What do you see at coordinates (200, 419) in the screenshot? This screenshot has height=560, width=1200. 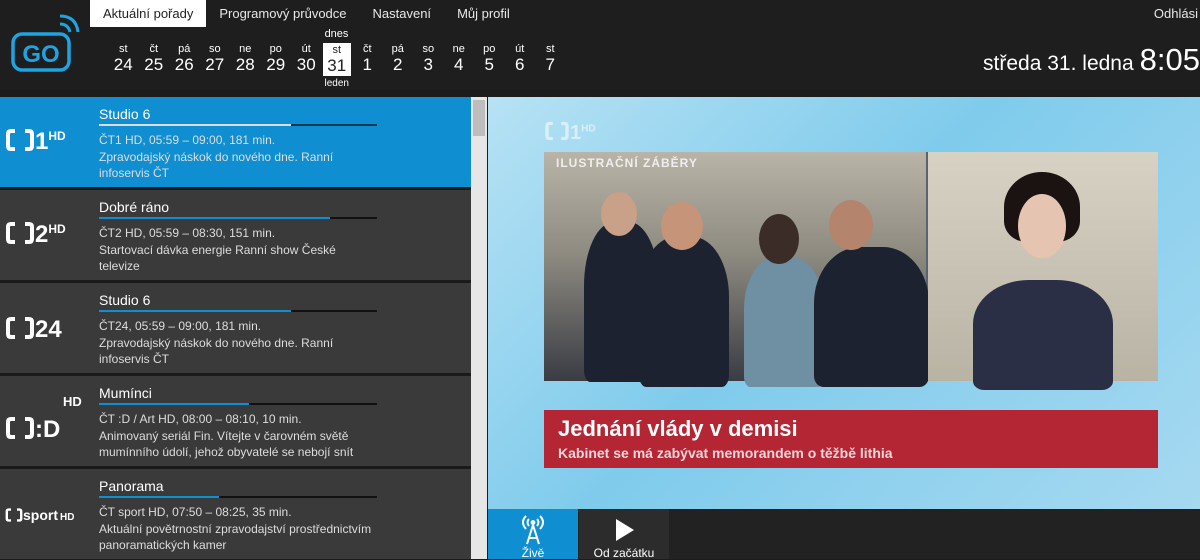 I see `program-meta: ČT :D / Art HD, 08:00 – 08:10, 10 min.` at bounding box center [200, 419].